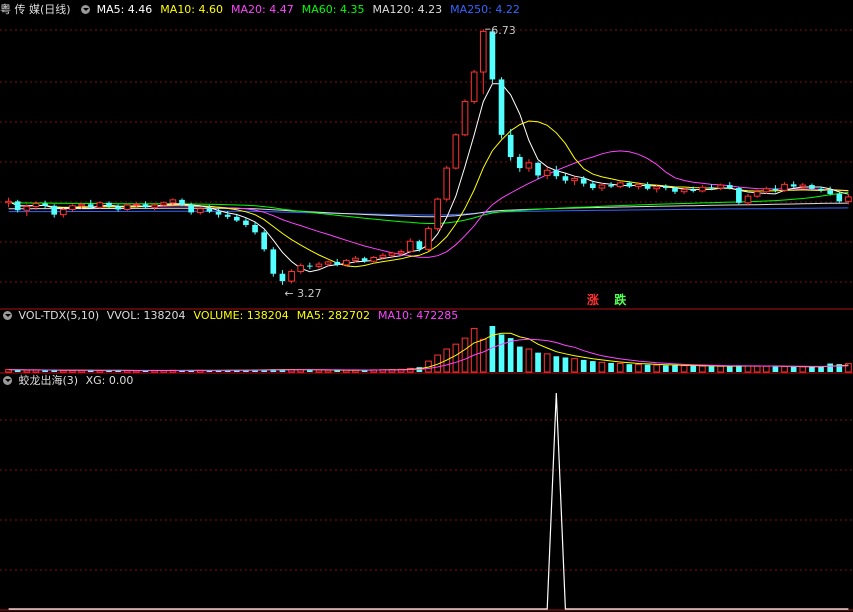 The width and height of the screenshot is (853, 612). What do you see at coordinates (428, 211) in the screenshot?
I see `ma250-line` at bounding box center [428, 211].